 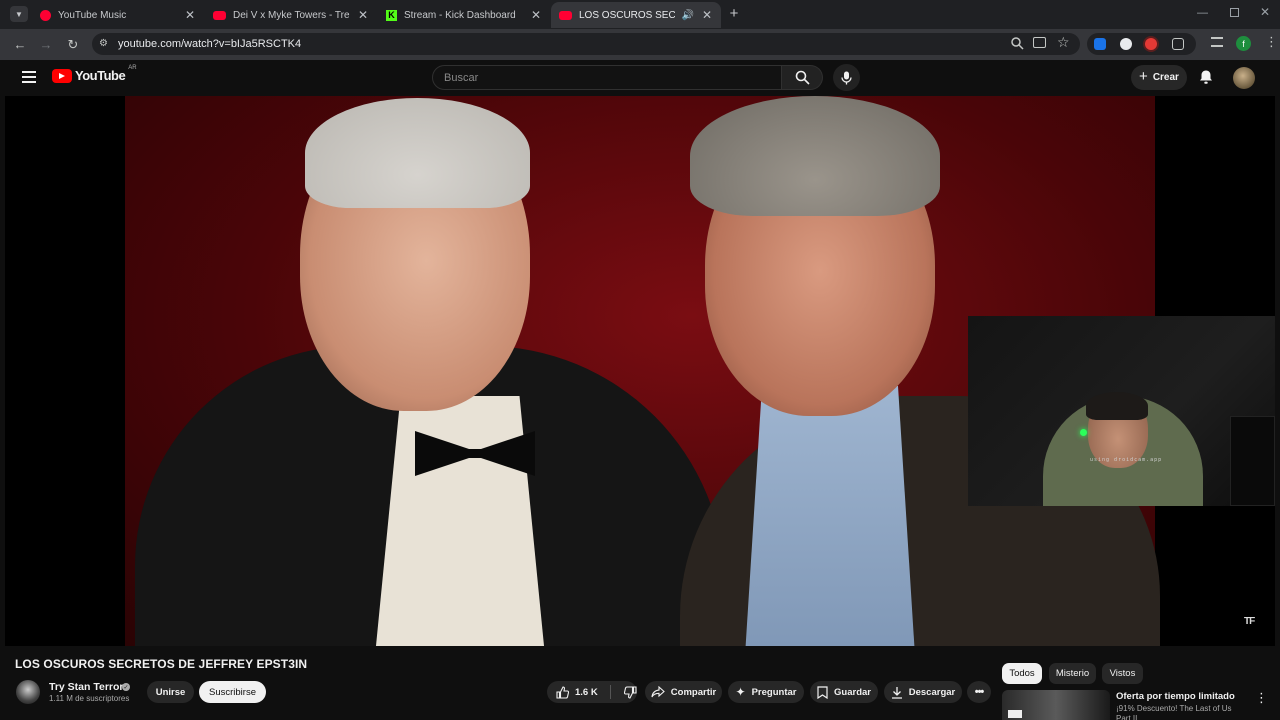 What do you see at coordinates (1261, 698) in the screenshot?
I see `ad-menu-icon: ⋮` at bounding box center [1261, 698].